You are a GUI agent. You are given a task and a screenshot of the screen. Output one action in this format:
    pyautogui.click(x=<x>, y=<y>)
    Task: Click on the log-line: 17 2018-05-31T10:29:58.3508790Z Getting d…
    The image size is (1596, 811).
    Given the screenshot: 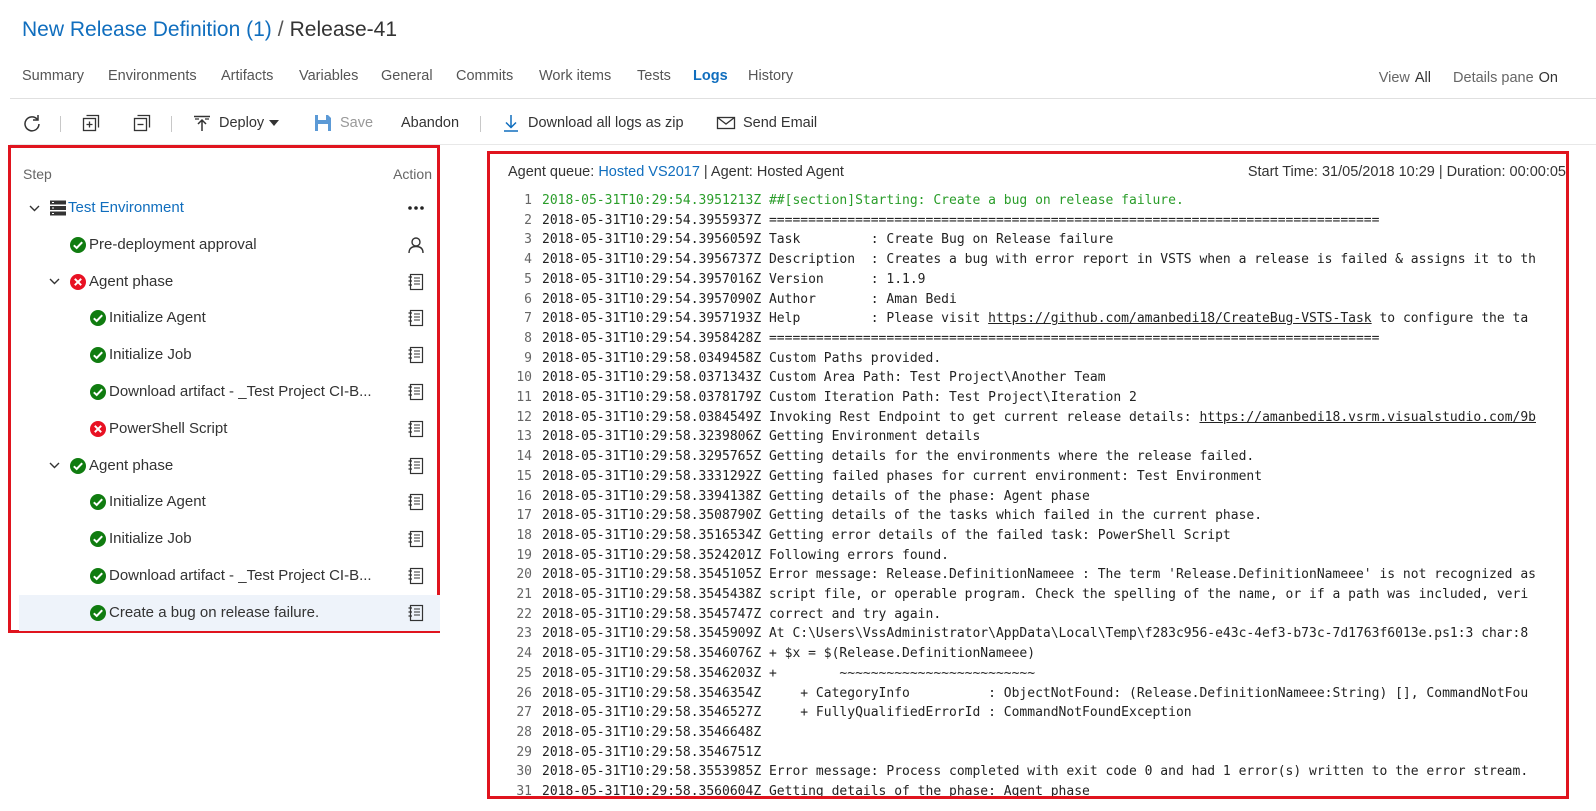 What is the action you would take?
    pyautogui.click(x=876, y=516)
    